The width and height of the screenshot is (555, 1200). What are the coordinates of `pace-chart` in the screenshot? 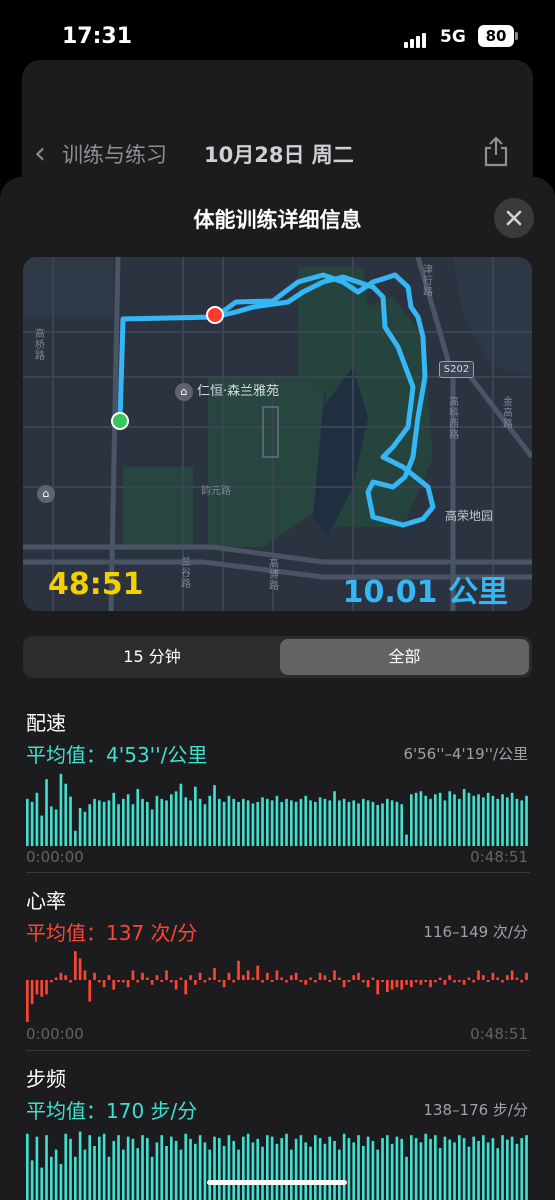 It's located at (278, 808).